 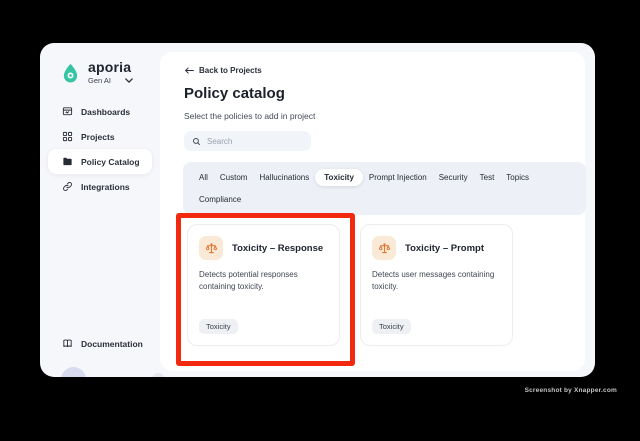 I want to click on workspace-switcher: aporia Gen AI, so click(x=110, y=72).